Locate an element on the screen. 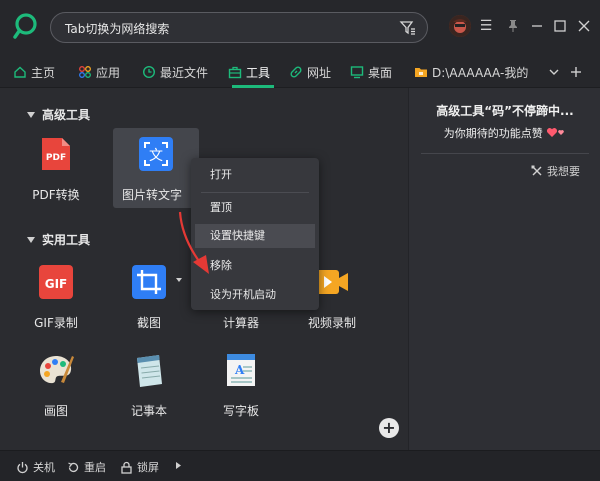  more-arrow-icon is located at coordinates (178, 465).